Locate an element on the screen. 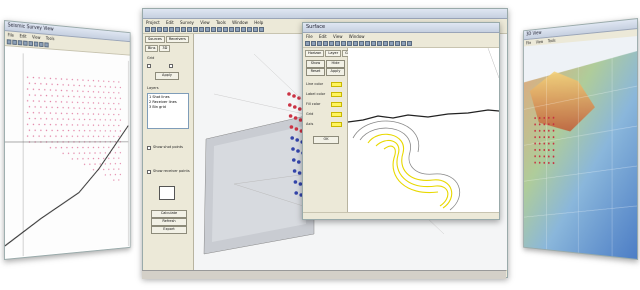  line-color-swatch is located at coordinates (336, 84).